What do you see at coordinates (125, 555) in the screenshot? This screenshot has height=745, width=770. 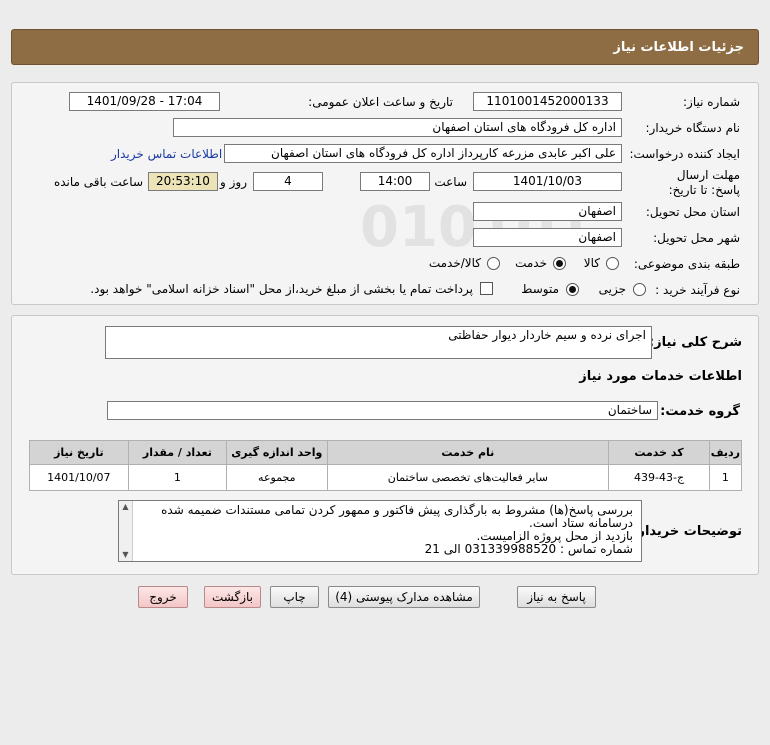 I see `scroll-down-icon: ▼` at bounding box center [125, 555].